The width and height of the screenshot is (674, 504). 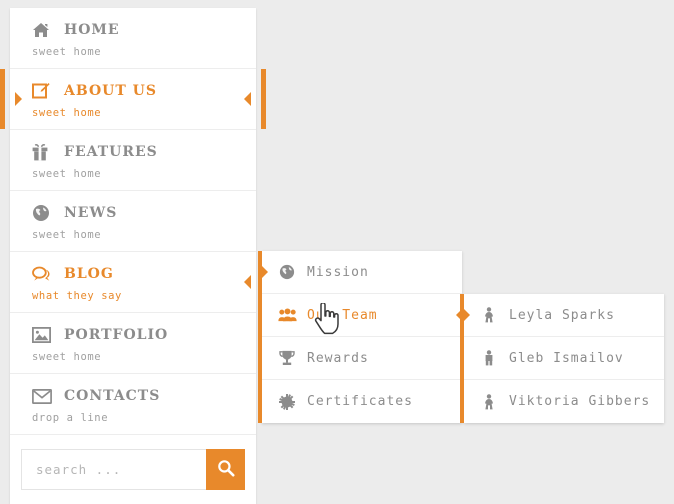 I want to click on menu-item-blog-title: BLOG, so click(x=144, y=274).